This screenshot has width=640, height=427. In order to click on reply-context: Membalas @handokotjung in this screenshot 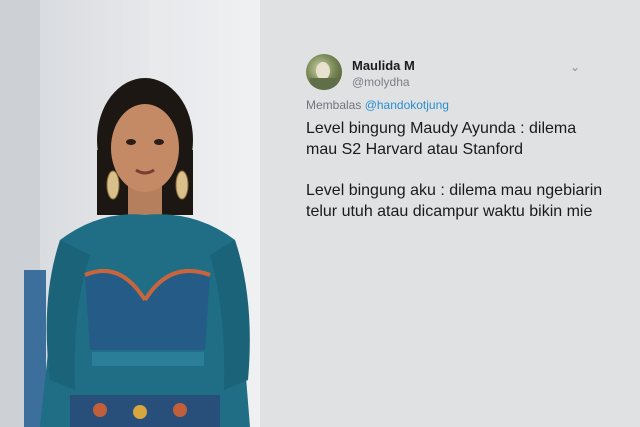, I will do `click(377, 105)`.